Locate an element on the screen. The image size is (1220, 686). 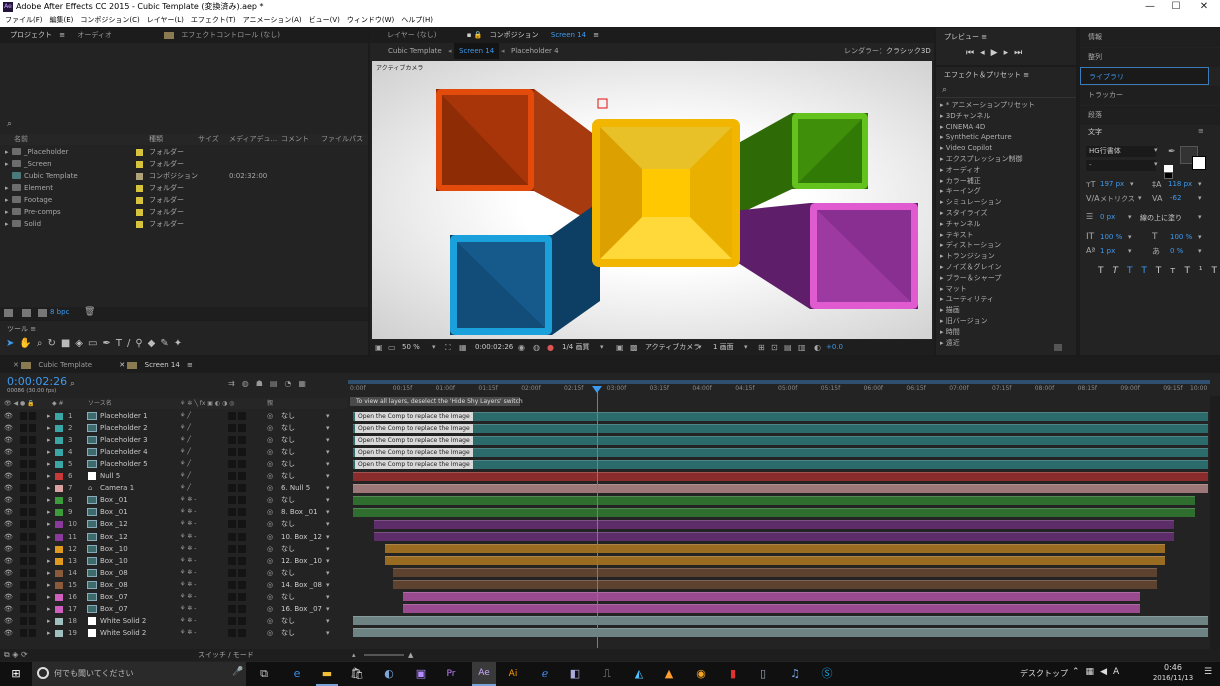
views-select: 1 画面 is located at coordinates (723, 347).